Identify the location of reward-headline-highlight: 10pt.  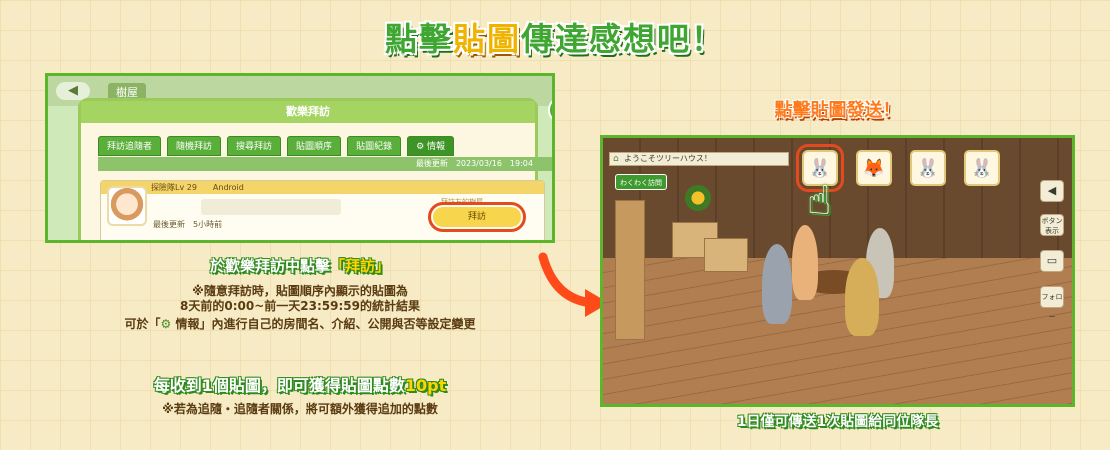
(425, 385).